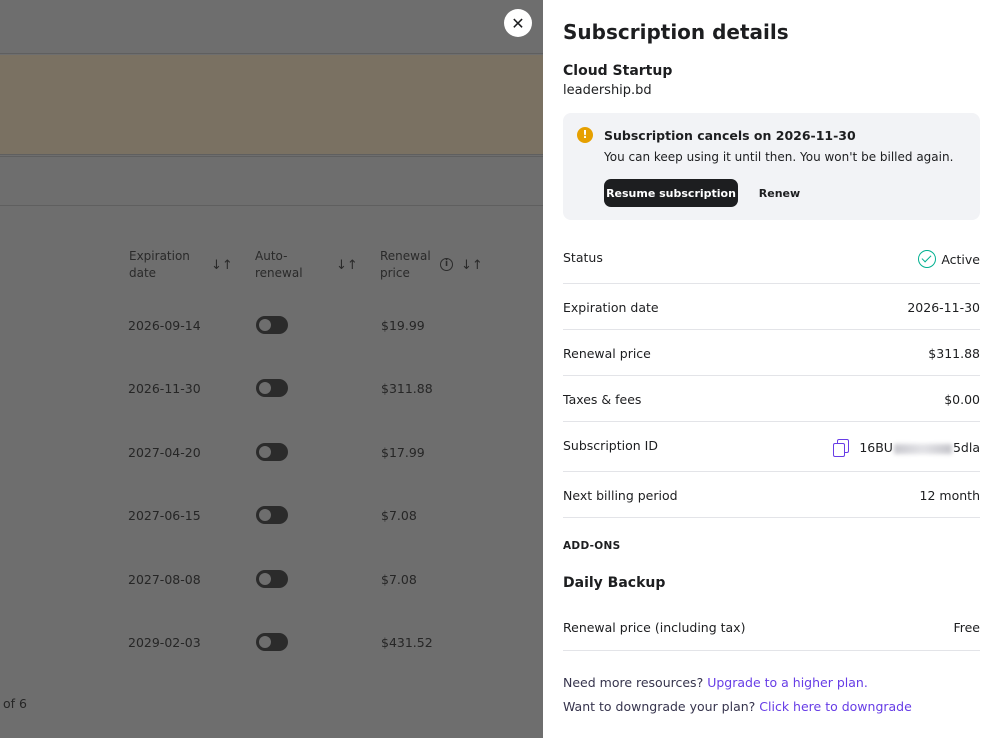 This screenshot has width=1000, height=738. Describe the element at coordinates (954, 353) in the screenshot. I see `detail-value: $311.88` at that location.